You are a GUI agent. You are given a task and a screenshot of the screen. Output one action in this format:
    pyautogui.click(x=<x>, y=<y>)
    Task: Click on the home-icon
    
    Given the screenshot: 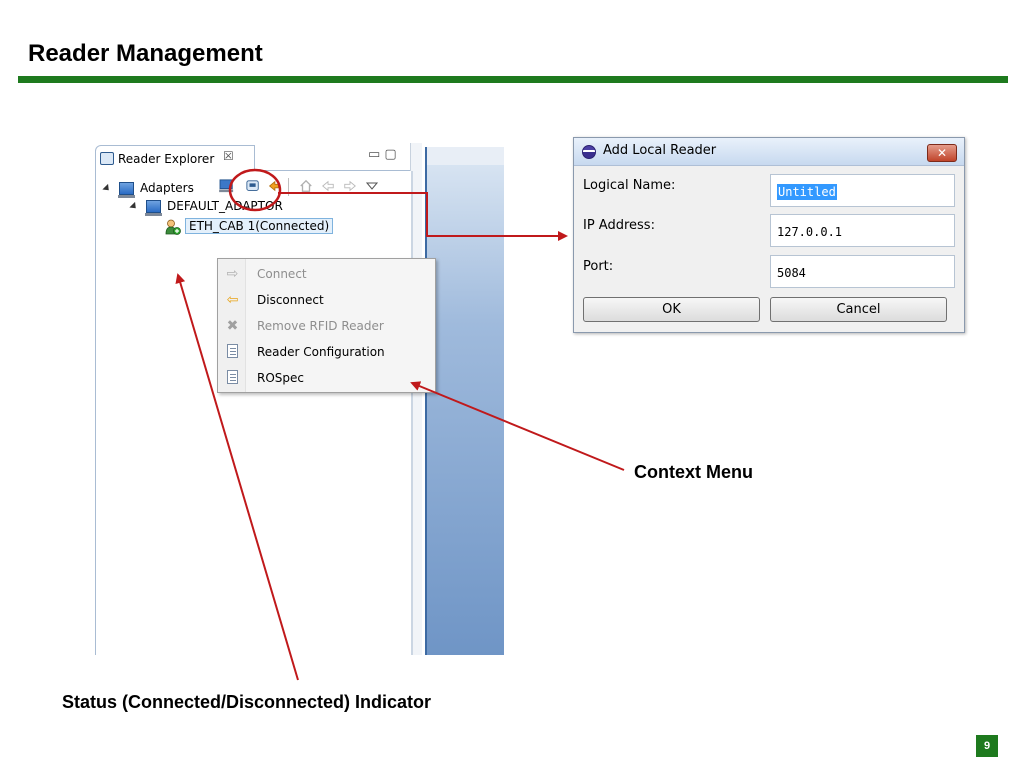 What is the action you would take?
    pyautogui.click(x=306, y=186)
    